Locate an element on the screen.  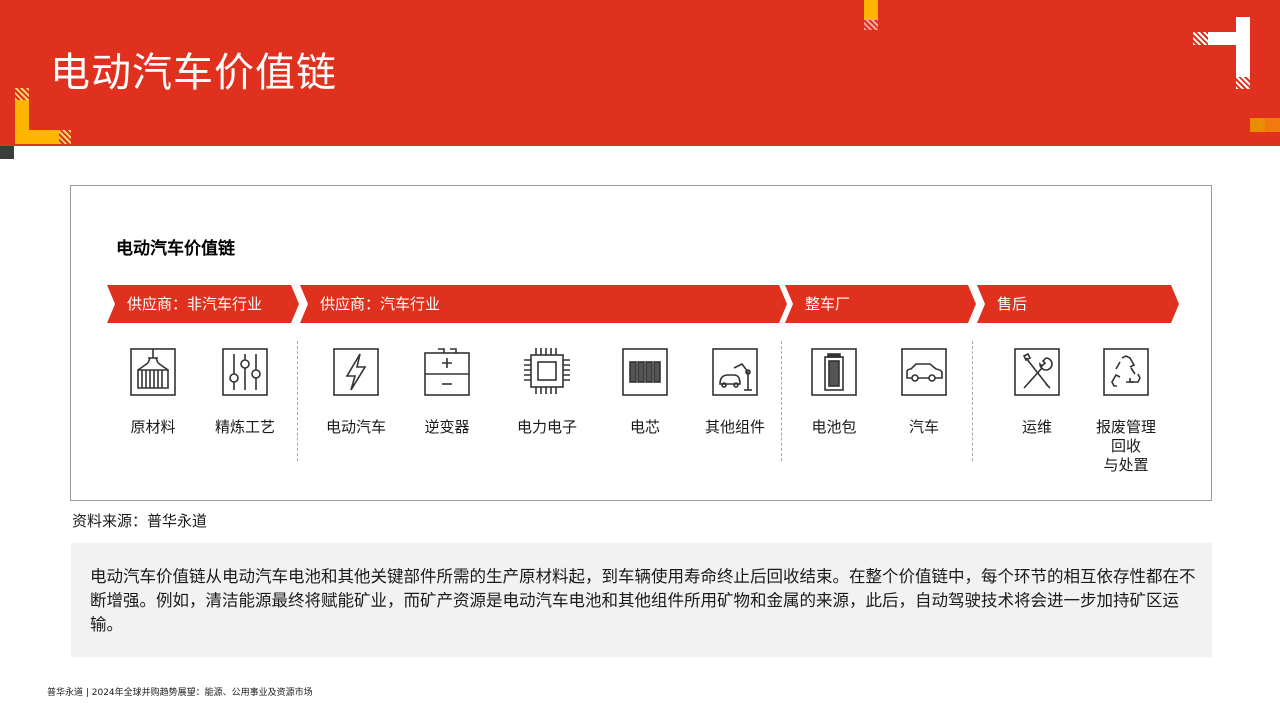
item-label: 报废管理 回收 与处置 is located at coordinates (1126, 446).